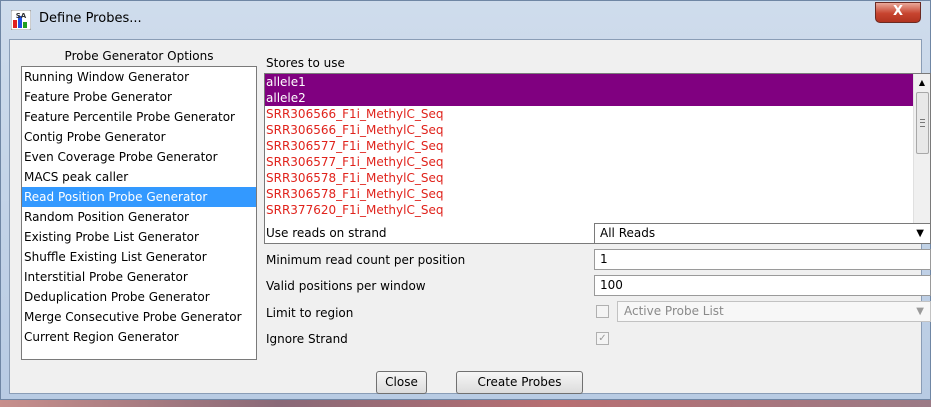  What do you see at coordinates (465, 403) in the screenshot?
I see `desktop-background-strip` at bounding box center [465, 403].